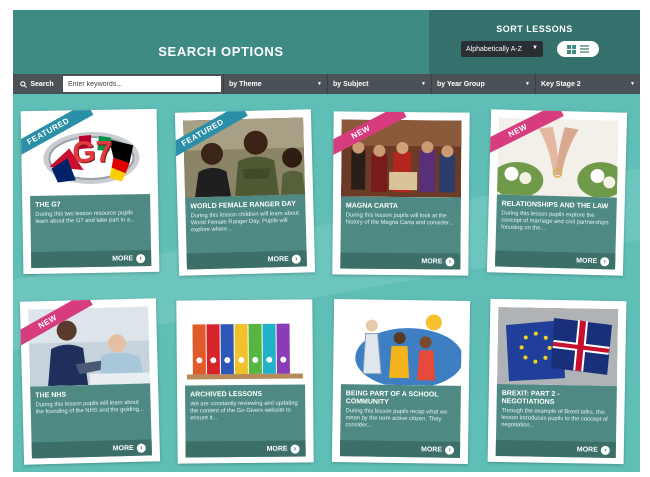  I want to click on search-icon, so click(24, 84).